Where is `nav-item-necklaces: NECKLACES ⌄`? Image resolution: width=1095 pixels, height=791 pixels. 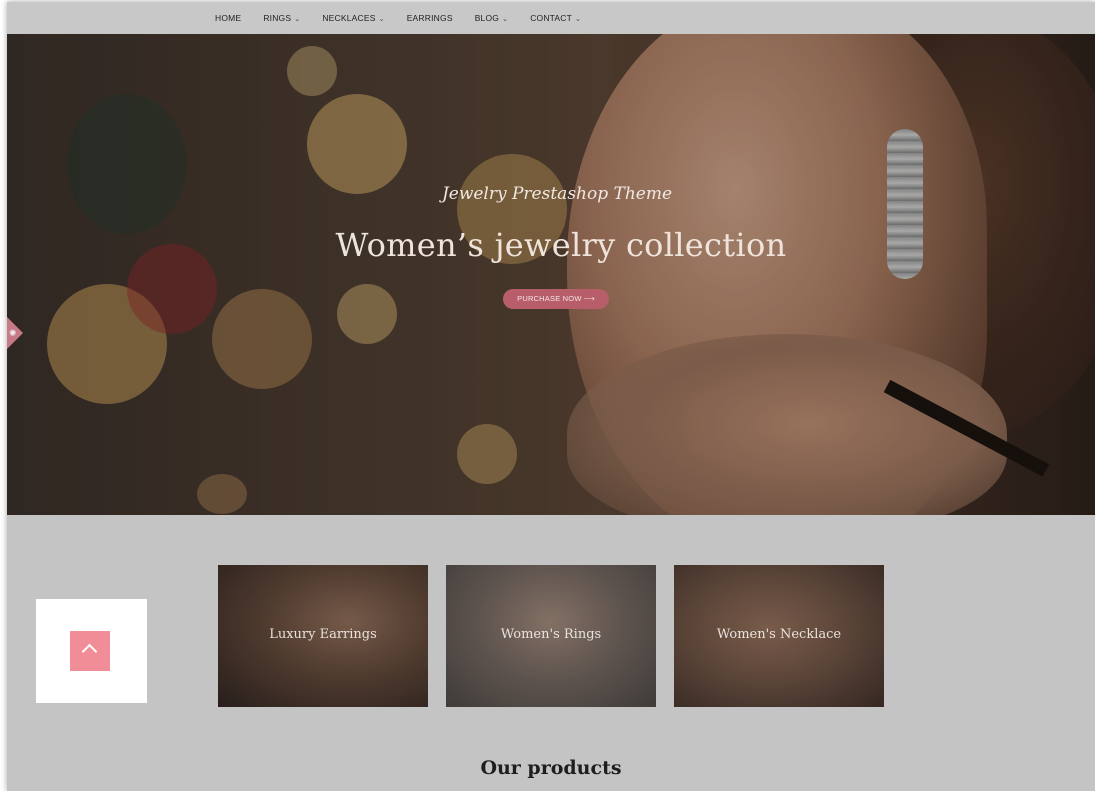
nav-item-necklaces: NECKLACES ⌄ is located at coordinates (353, 18).